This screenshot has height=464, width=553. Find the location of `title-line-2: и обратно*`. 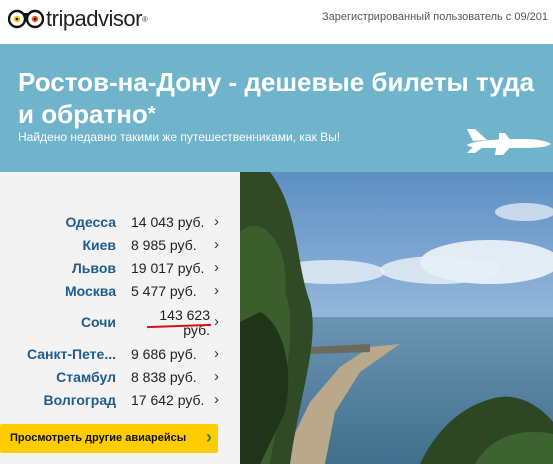

title-line-2: и обратно* is located at coordinates (285, 114).